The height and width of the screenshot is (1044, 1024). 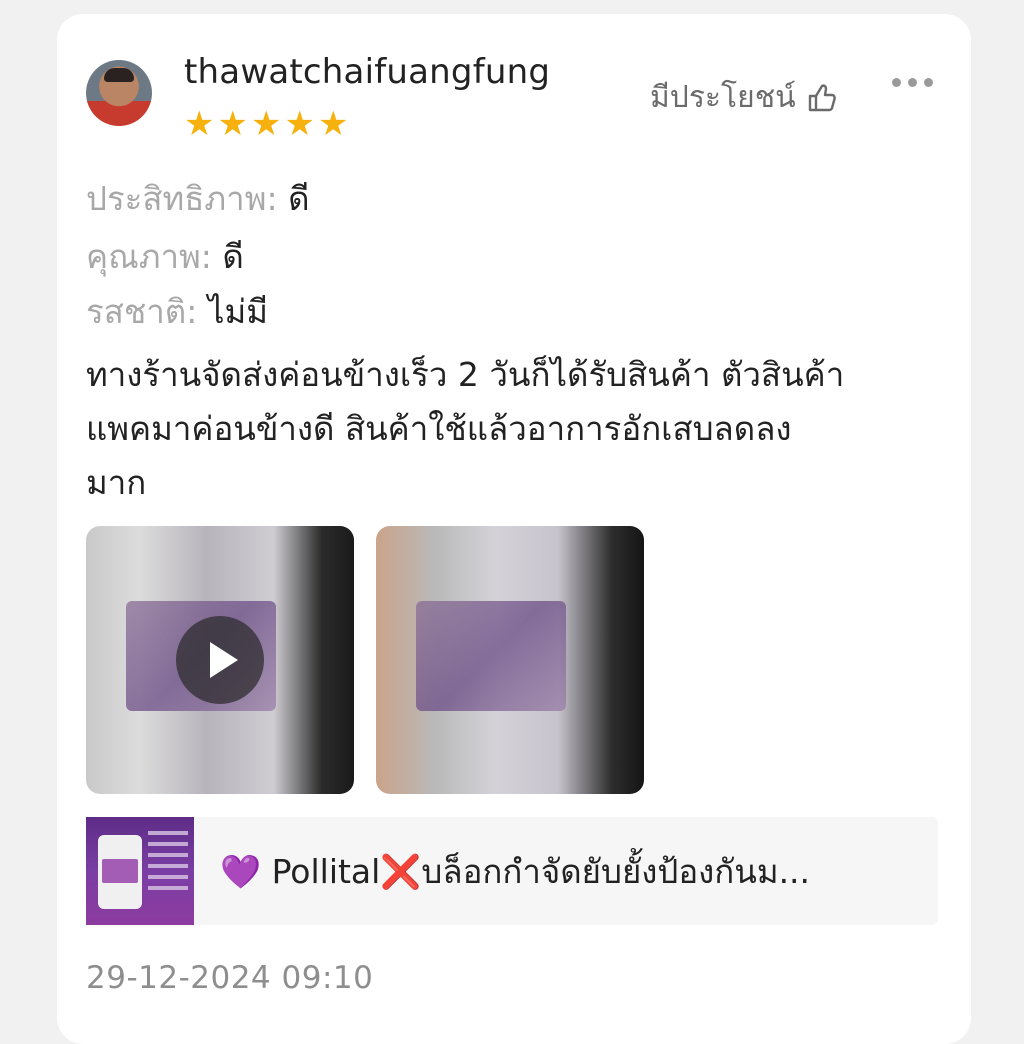 I want to click on attribute-label: รสชาติ:, so click(x=142, y=311).